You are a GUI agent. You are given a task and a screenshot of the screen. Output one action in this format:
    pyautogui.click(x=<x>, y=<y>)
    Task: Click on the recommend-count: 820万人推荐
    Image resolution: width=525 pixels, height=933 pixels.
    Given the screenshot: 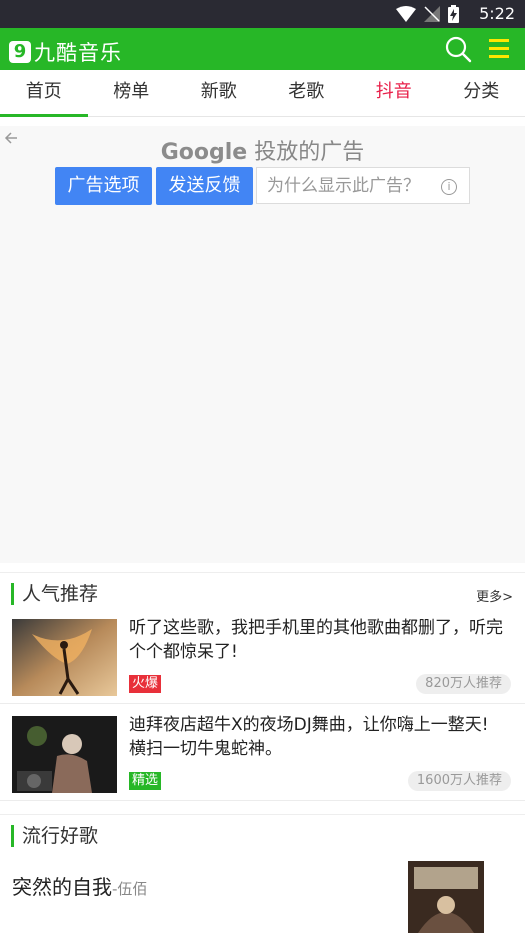 What is the action you would take?
    pyautogui.click(x=463, y=684)
    